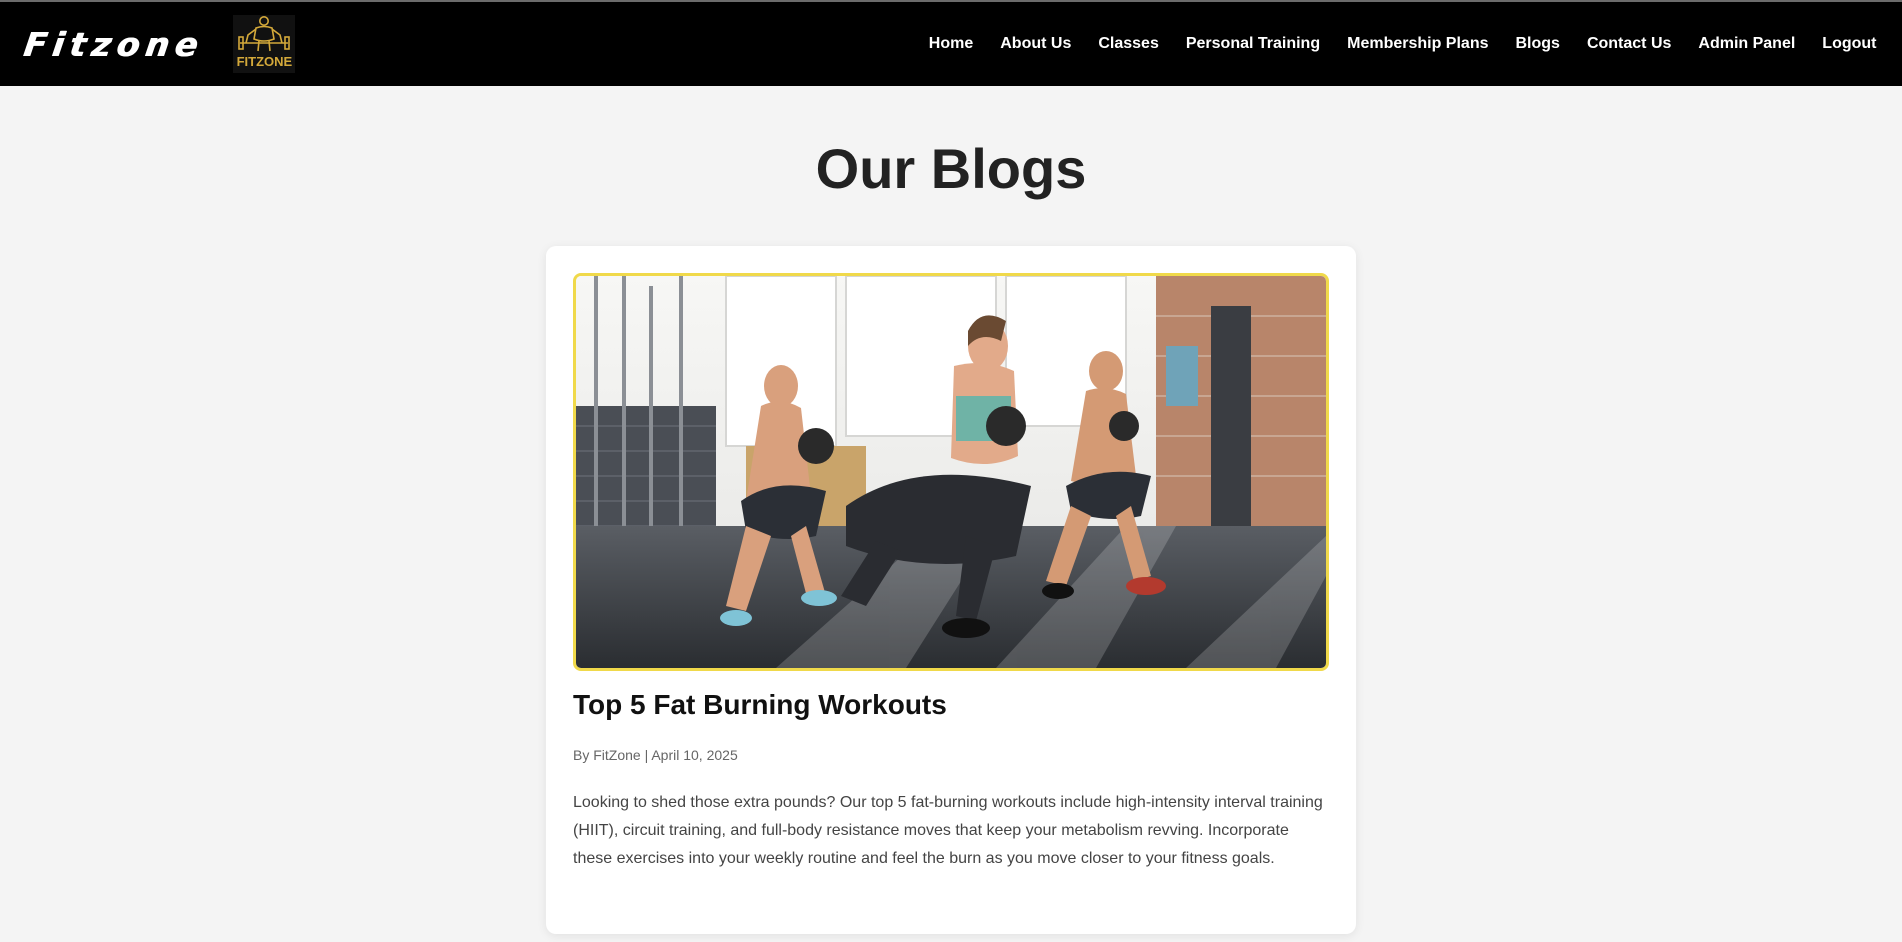 The width and height of the screenshot is (1902, 942). What do you see at coordinates (951, 705) in the screenshot?
I see `blog-post-title: Top 5 Fat Burning Workouts` at bounding box center [951, 705].